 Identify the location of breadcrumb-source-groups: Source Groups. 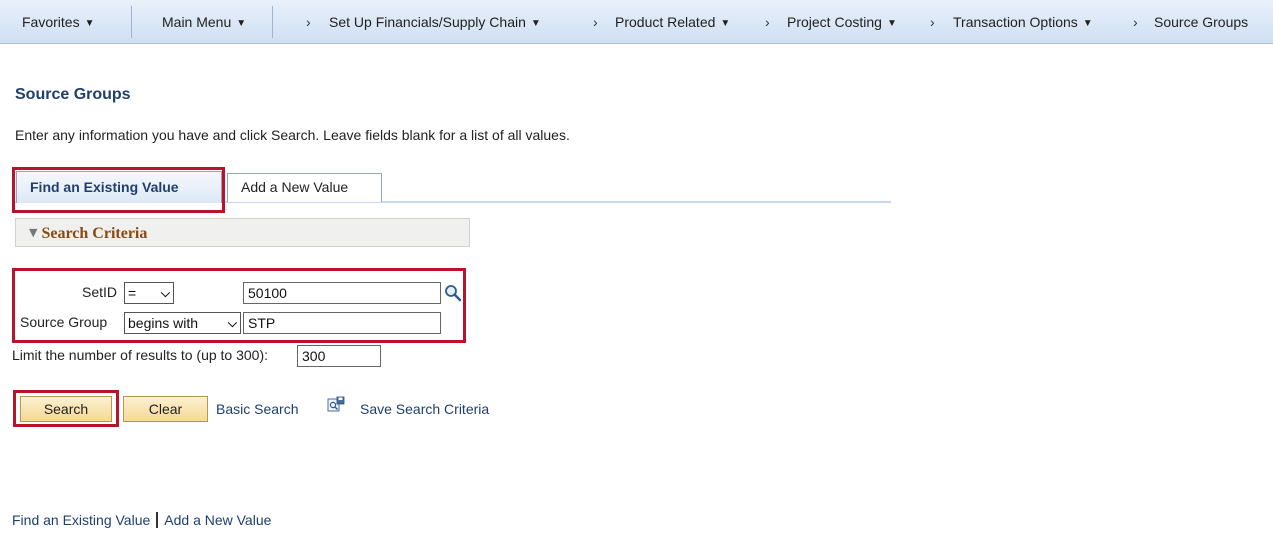
(1201, 22).